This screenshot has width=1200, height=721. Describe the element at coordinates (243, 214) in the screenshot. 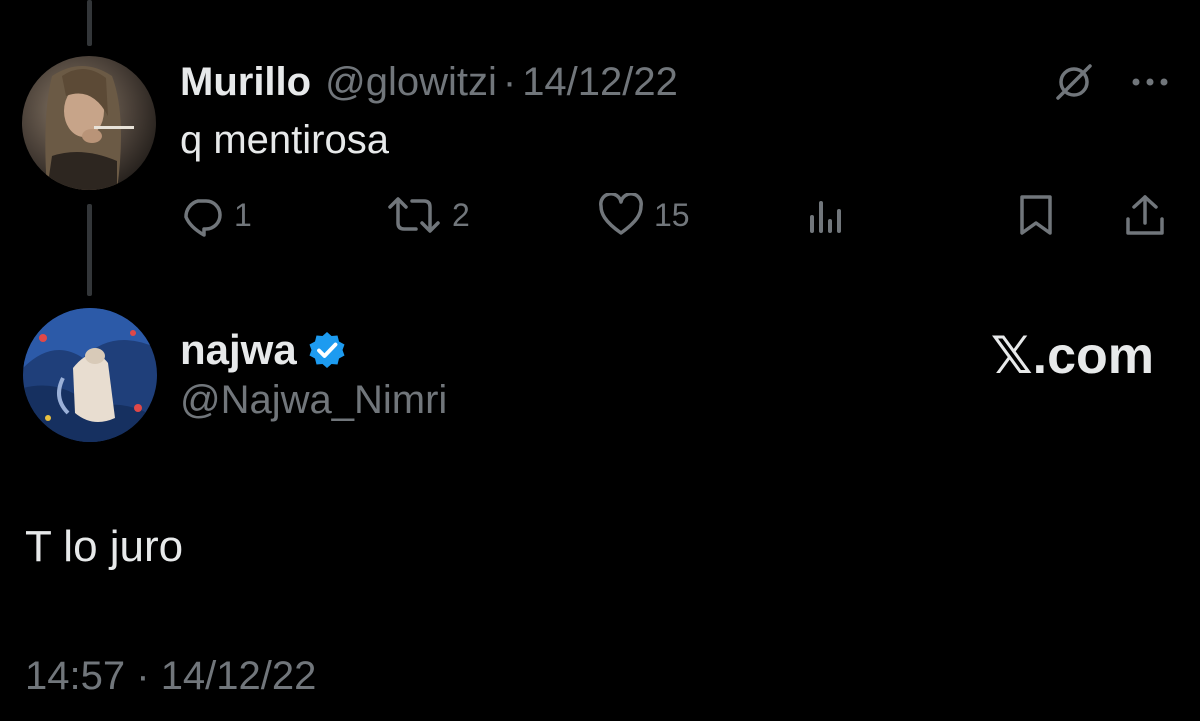

I see `reply-count: 1` at that location.